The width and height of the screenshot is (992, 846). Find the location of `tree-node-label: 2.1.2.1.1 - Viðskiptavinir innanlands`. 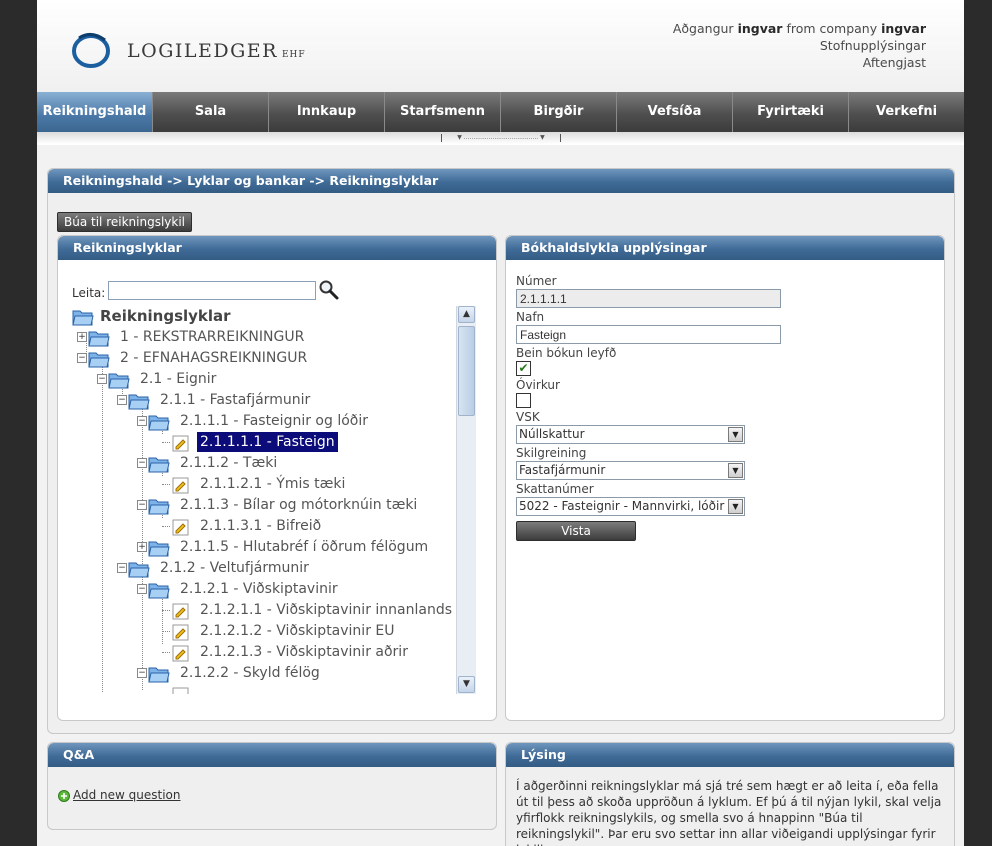

tree-node-label: 2.1.2.1.1 - Viðskiptavinir innanlands is located at coordinates (326, 610).